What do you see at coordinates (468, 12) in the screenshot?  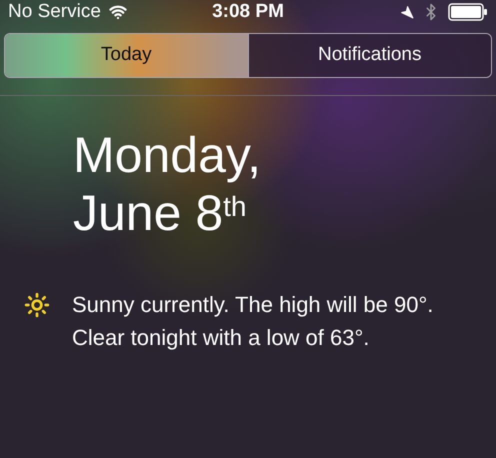 I see `battery-icon` at bounding box center [468, 12].